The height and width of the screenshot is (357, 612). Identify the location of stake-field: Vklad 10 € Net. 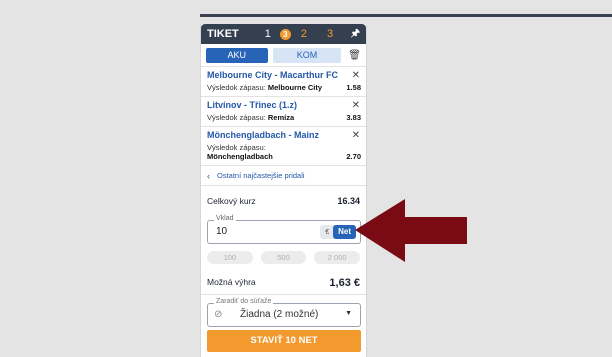
(284, 229).